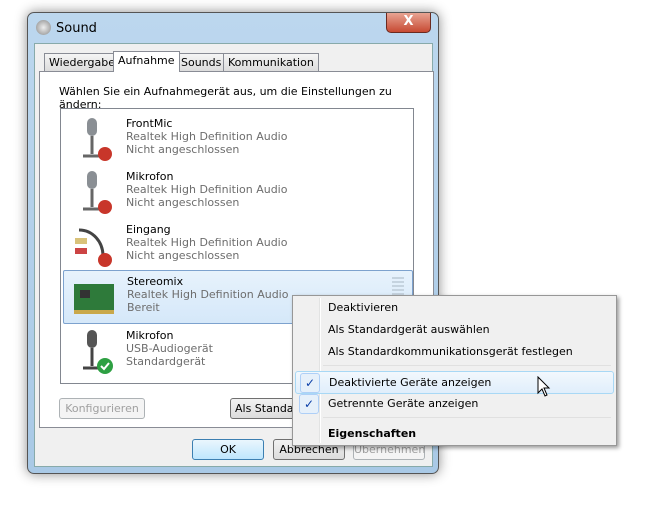 The image size is (650, 521). I want to click on device-status: Bereit, so click(143, 307).